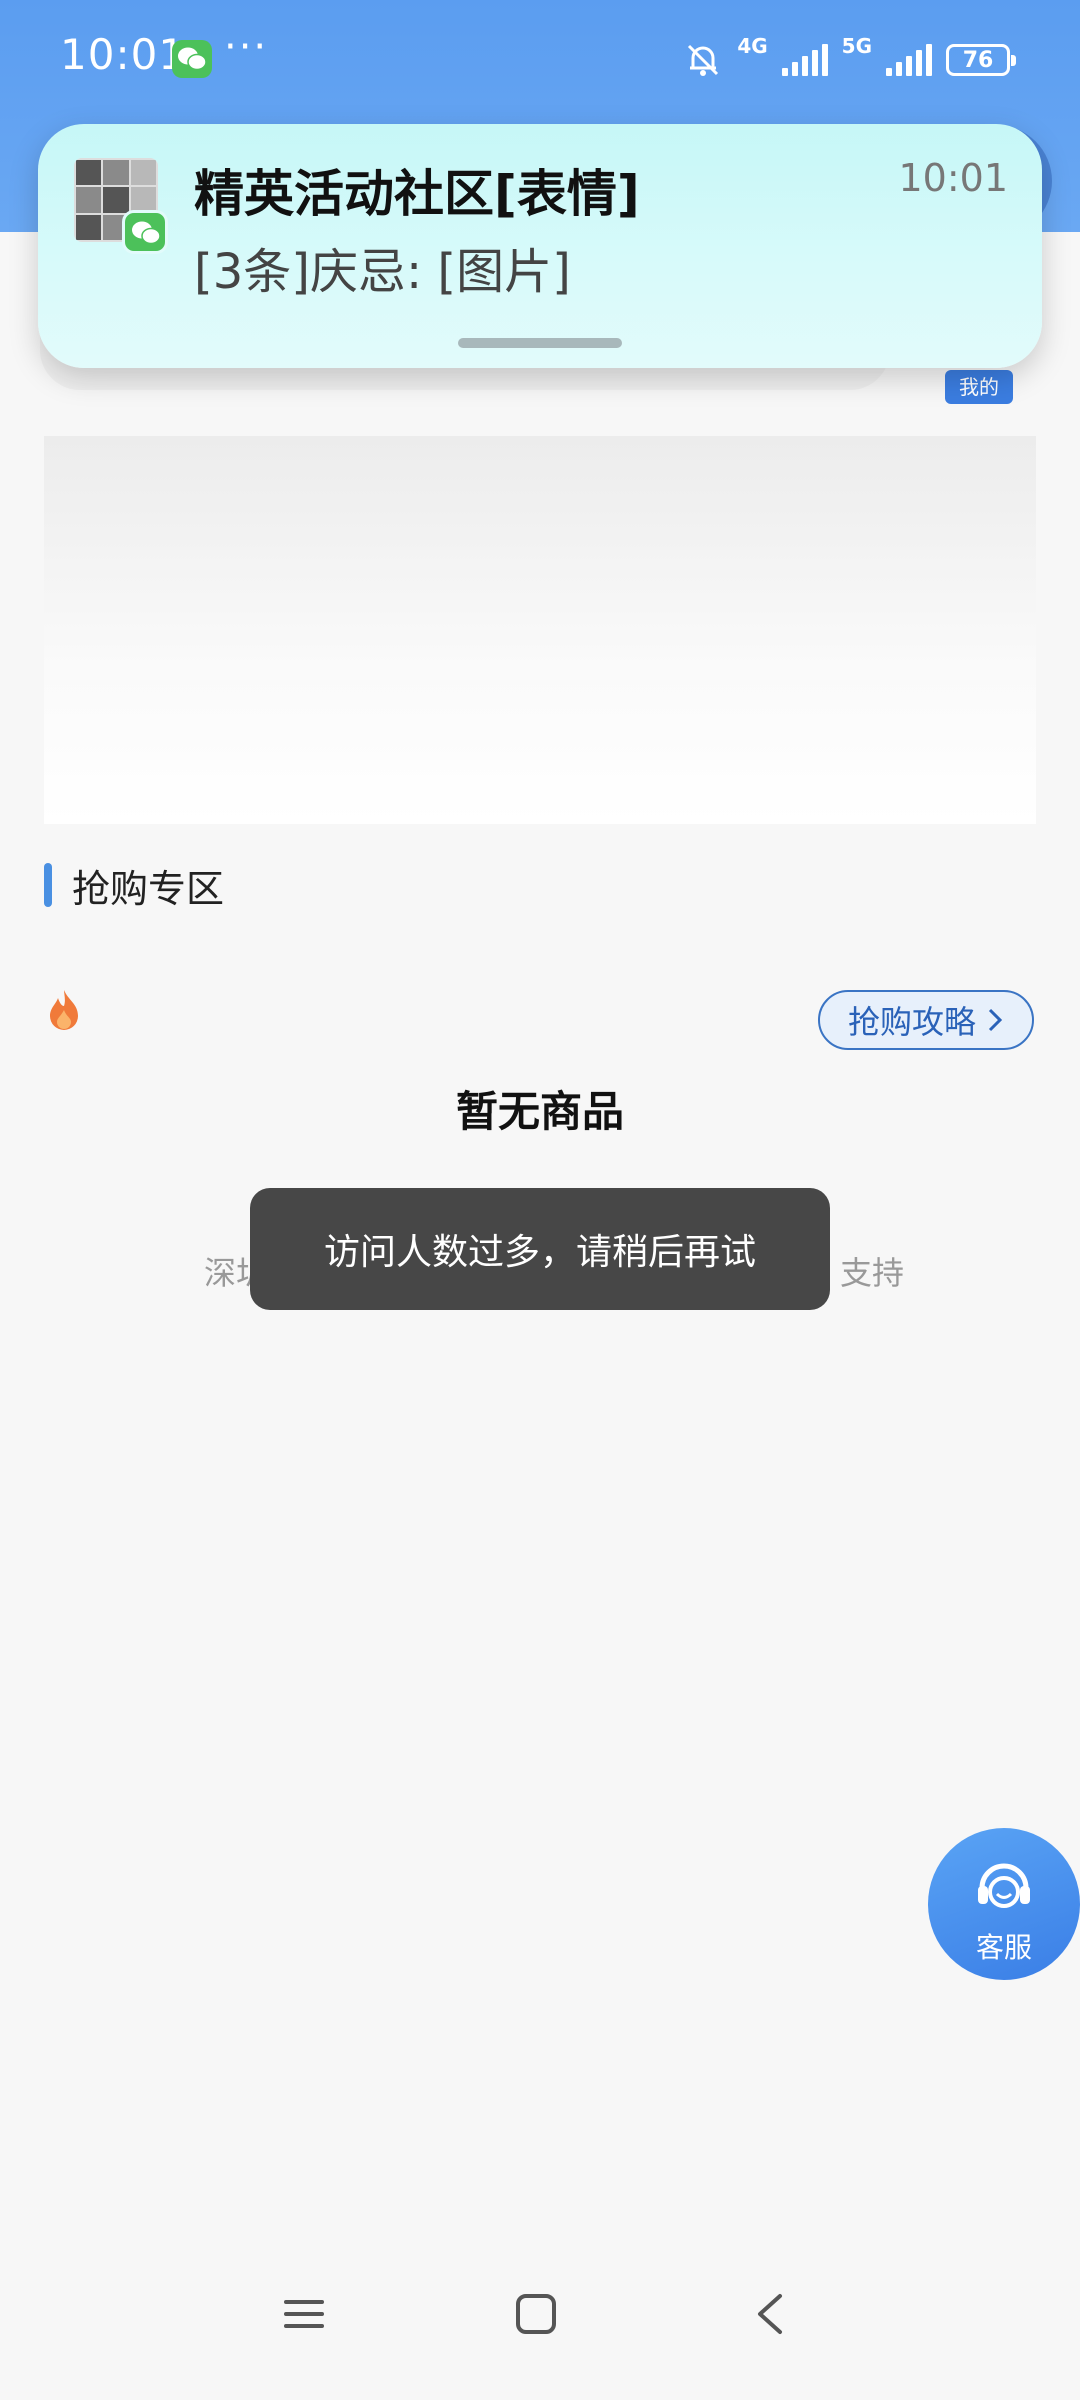 The image size is (1080, 2400). What do you see at coordinates (1004, 1885) in the screenshot?
I see `headset-icon` at bounding box center [1004, 1885].